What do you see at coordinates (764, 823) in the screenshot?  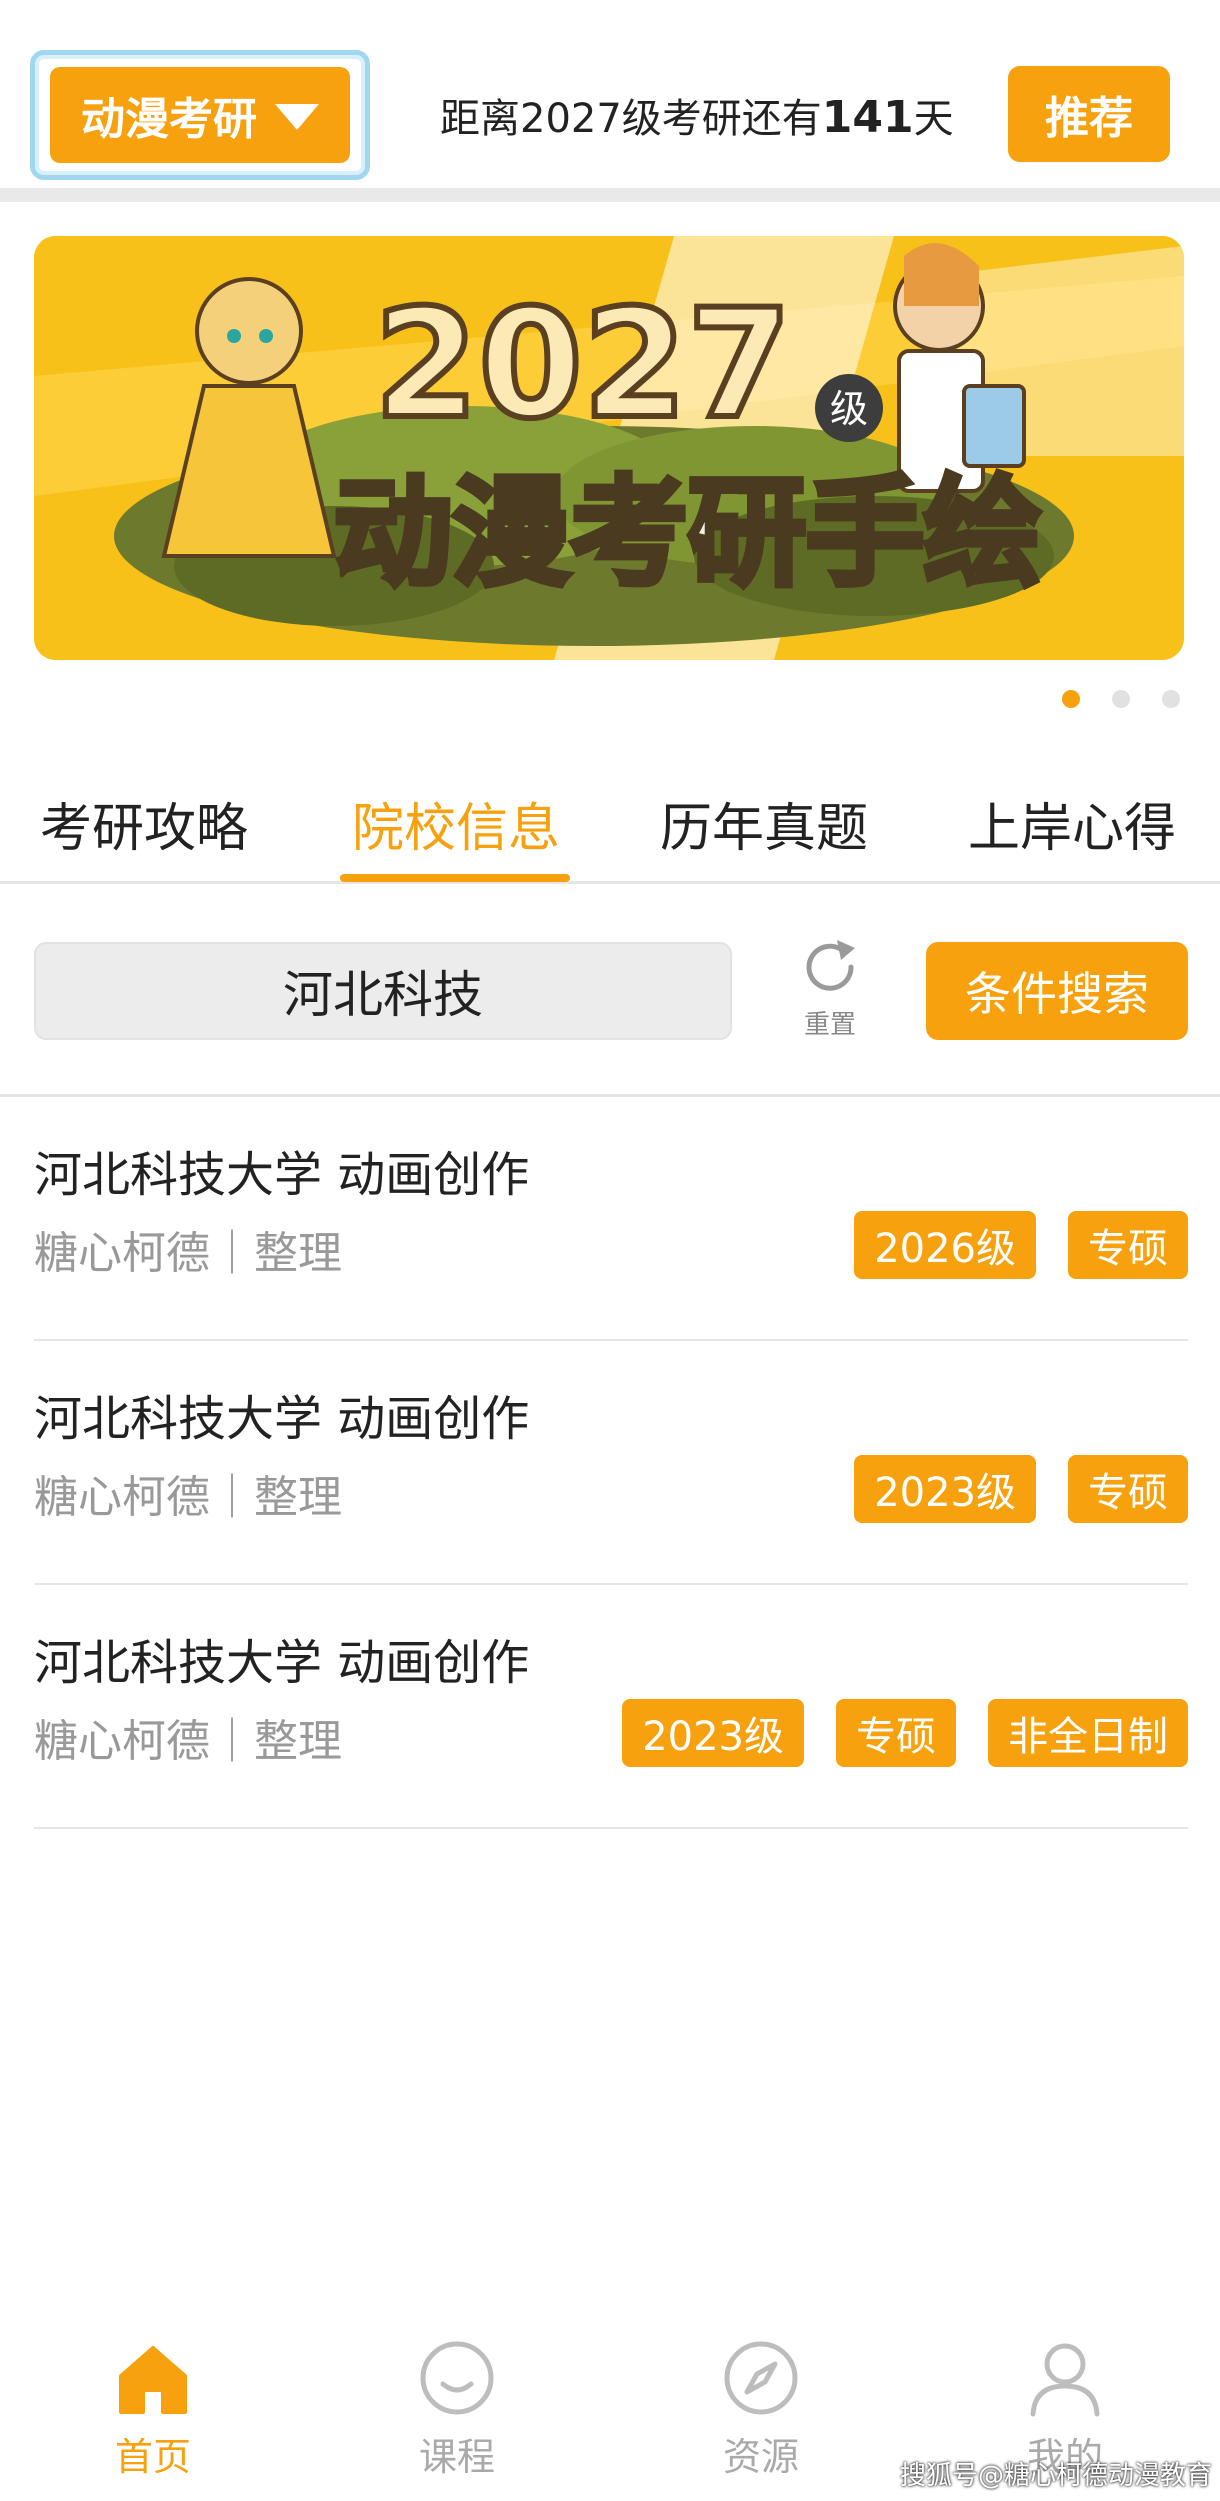 I see `tab-past-papers: 历年真题` at bounding box center [764, 823].